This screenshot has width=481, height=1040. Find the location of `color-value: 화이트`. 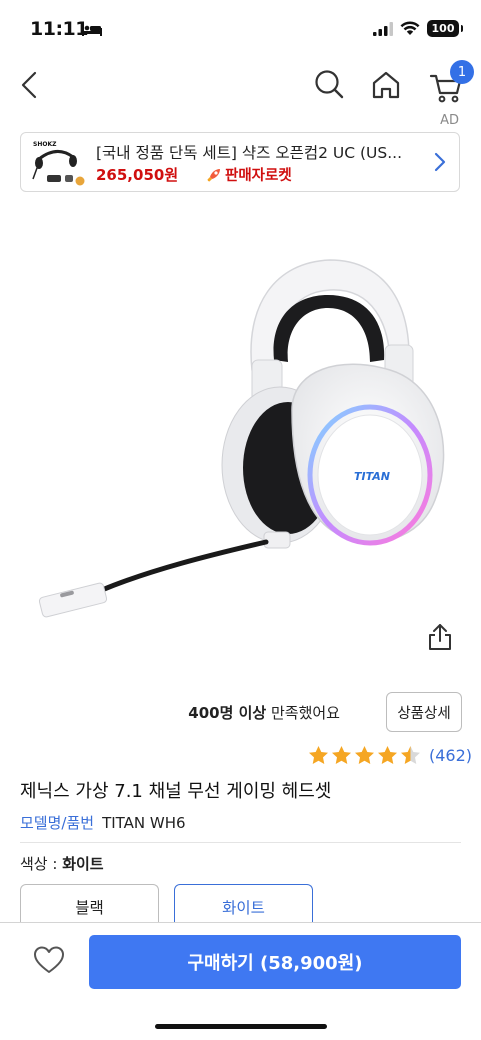

color-value: 화이트 is located at coordinates (83, 864).